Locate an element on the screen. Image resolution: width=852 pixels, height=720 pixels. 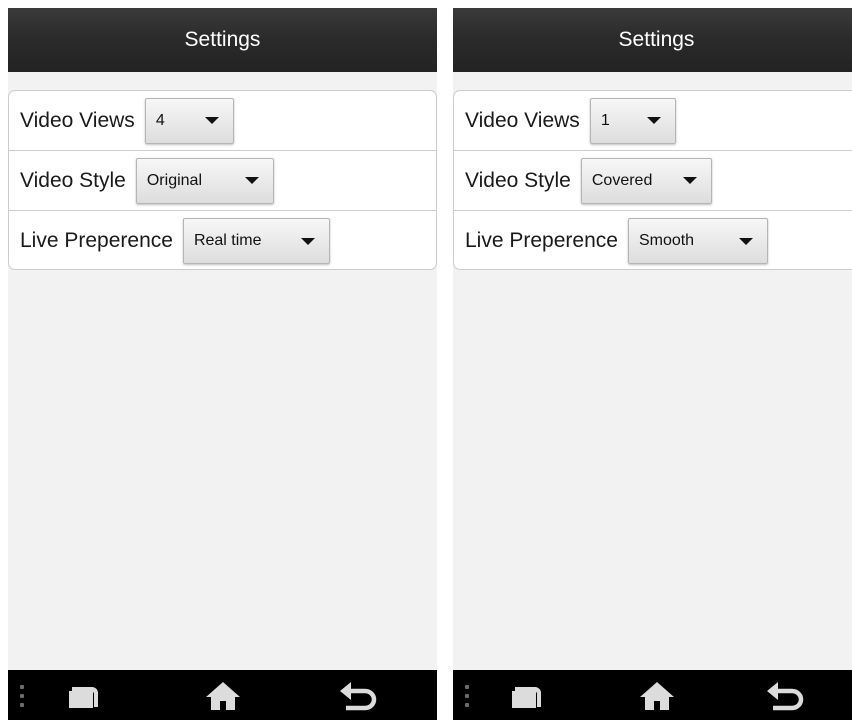
video-views-row: Video Views 4 is located at coordinates (222, 121).